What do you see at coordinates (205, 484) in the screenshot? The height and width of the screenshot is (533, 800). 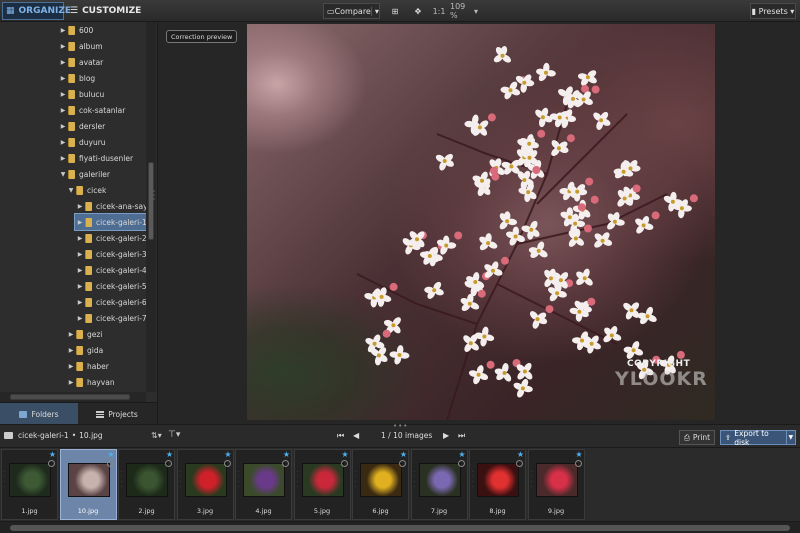 I see `filmstrip-thumbnail: ★ · · · · 3.jpg` at bounding box center [205, 484].